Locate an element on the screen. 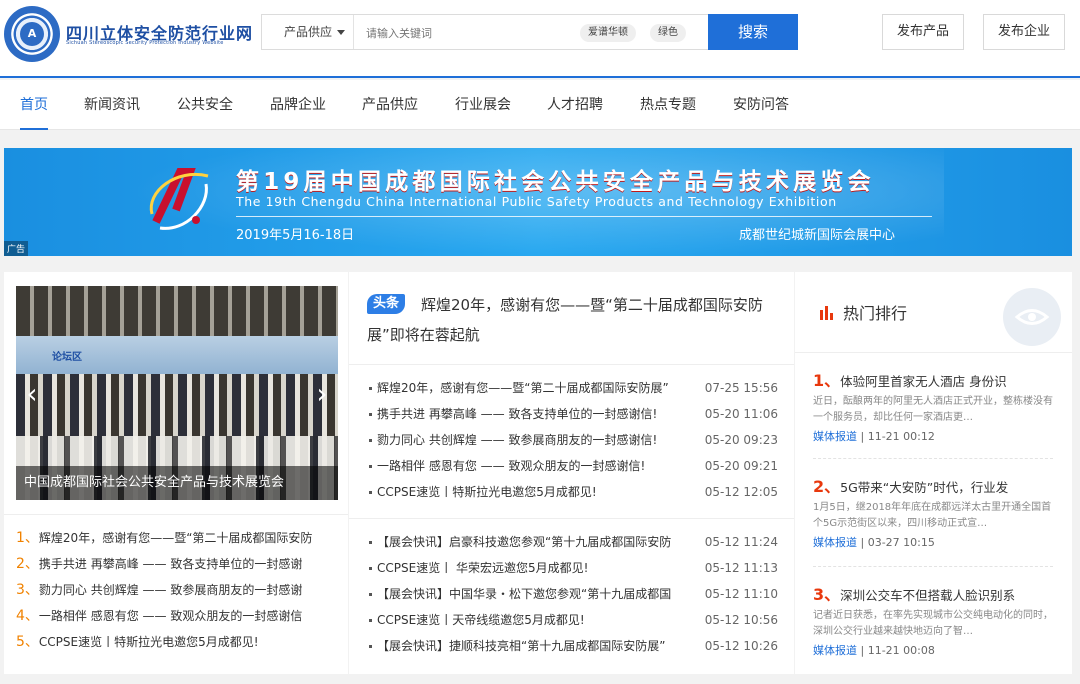 The width and height of the screenshot is (1080, 684). ad-label: 广告 is located at coordinates (16, 248).